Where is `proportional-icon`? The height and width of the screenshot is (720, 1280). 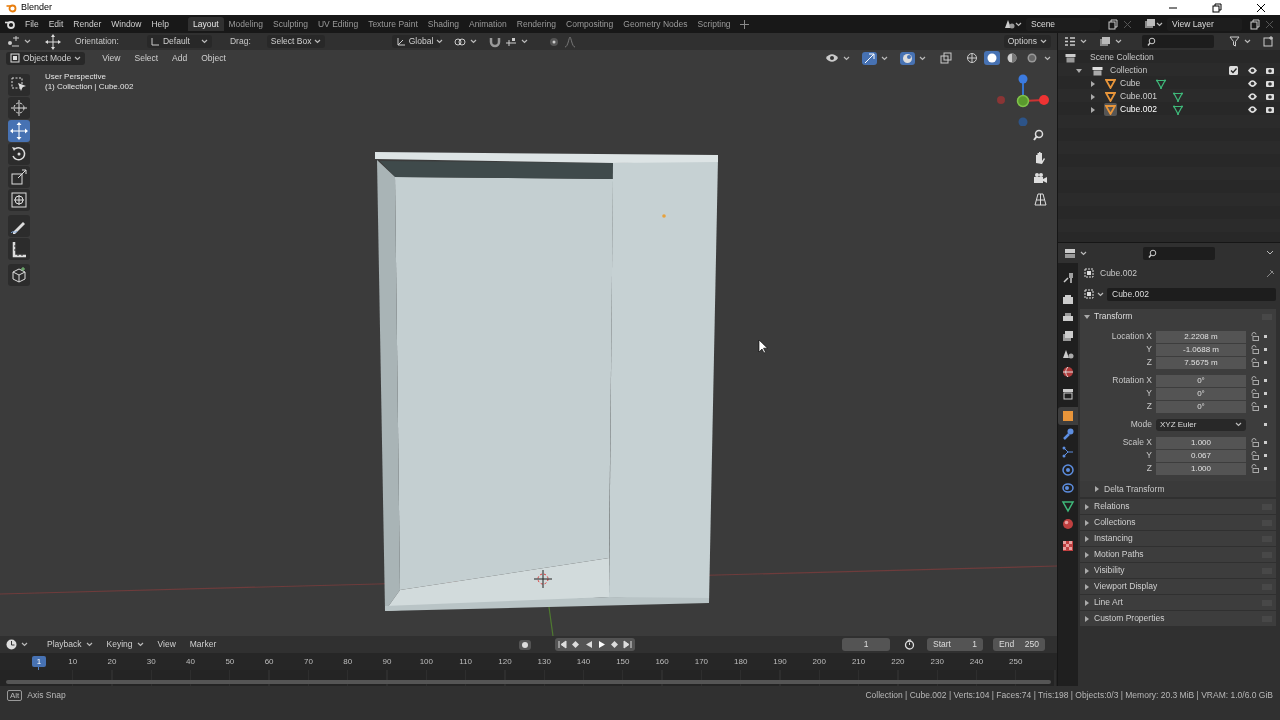 proportional-icon is located at coordinates (553, 41).